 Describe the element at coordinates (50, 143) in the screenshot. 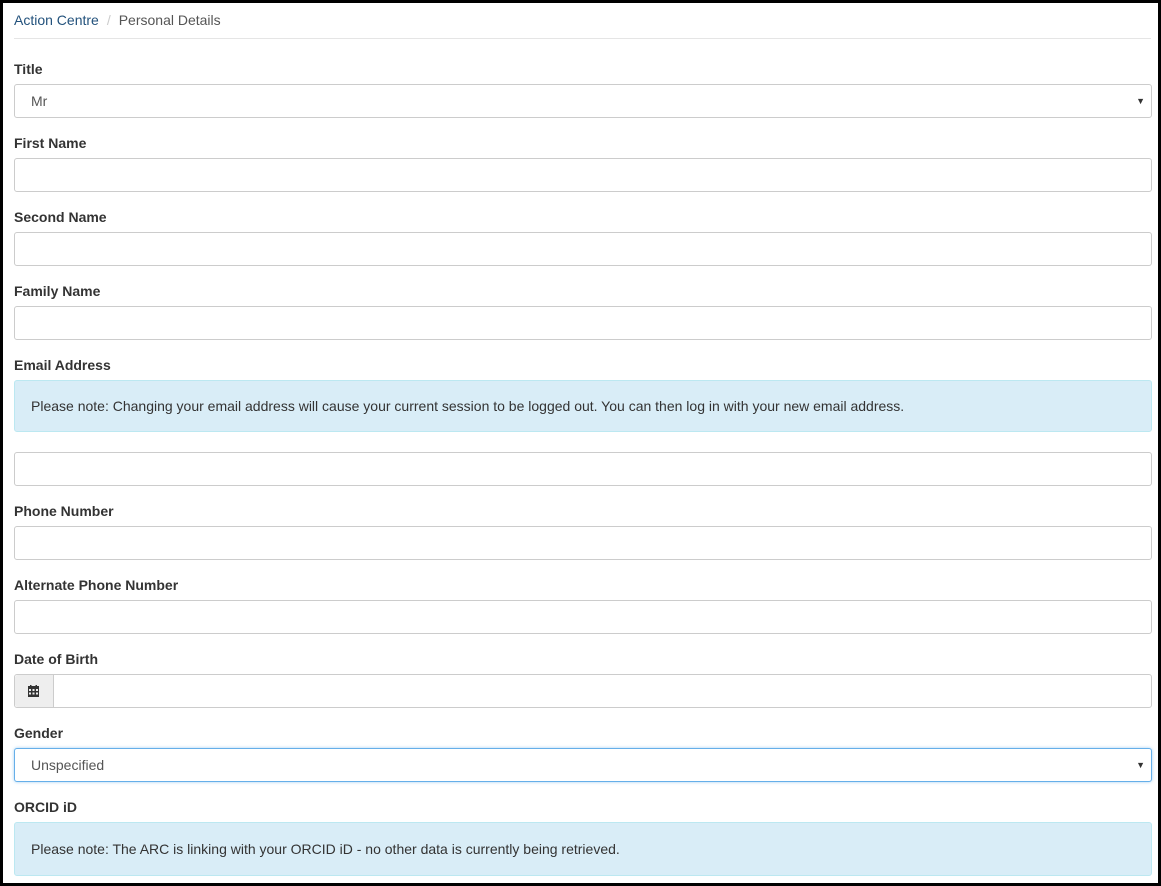

I see `first-name-label: First Name` at that location.